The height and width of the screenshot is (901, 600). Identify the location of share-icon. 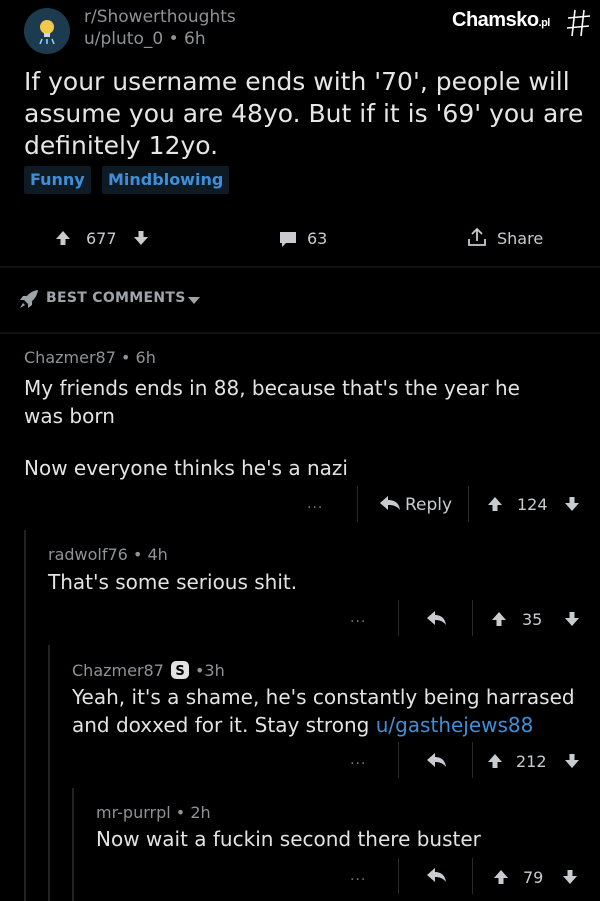
(477, 237).